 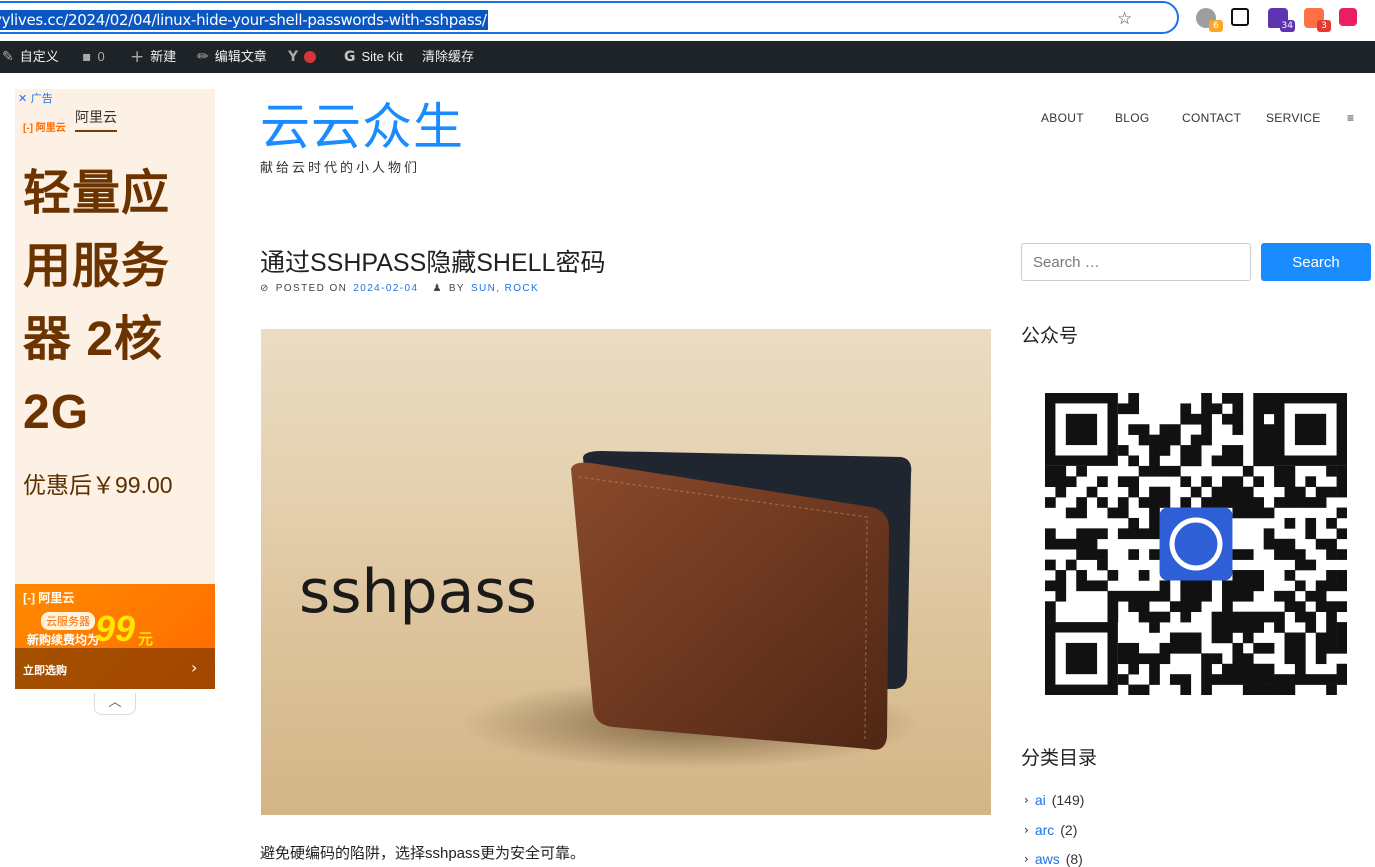 What do you see at coordinates (1136, 262) in the screenshot?
I see `search-input` at bounding box center [1136, 262].